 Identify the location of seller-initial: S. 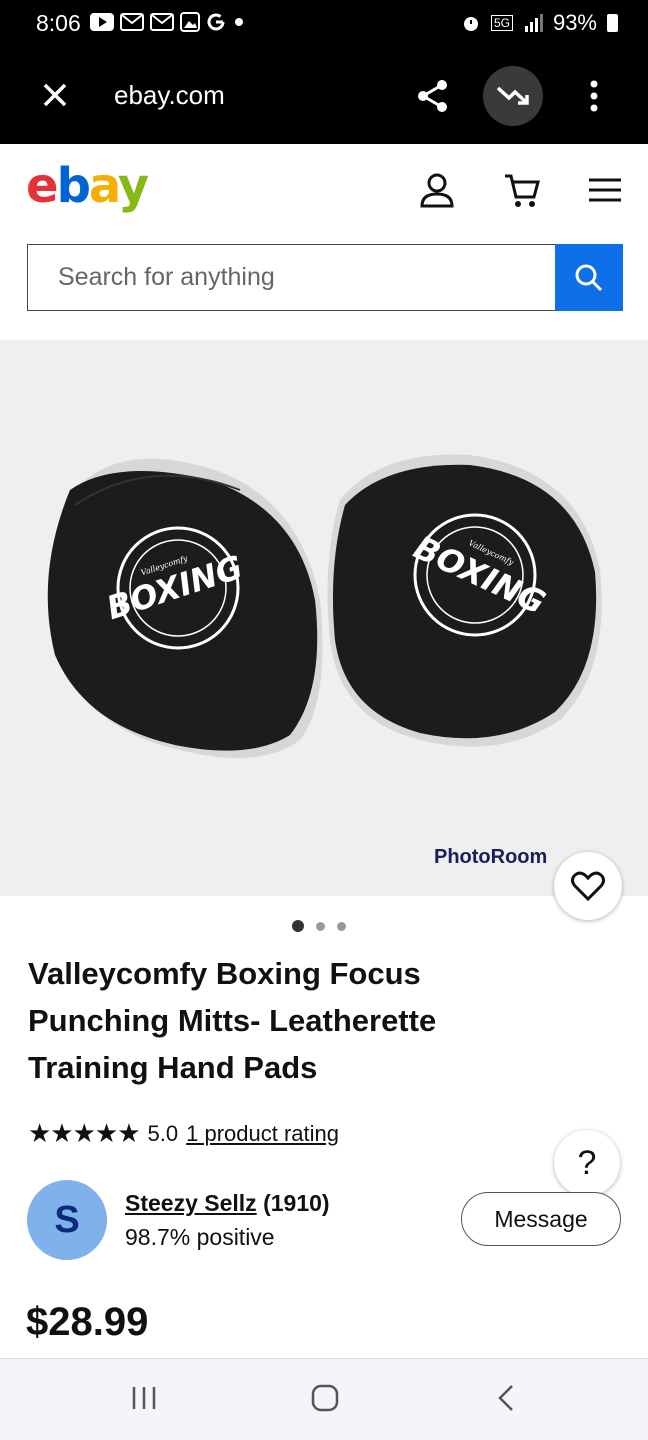
(67, 1219).